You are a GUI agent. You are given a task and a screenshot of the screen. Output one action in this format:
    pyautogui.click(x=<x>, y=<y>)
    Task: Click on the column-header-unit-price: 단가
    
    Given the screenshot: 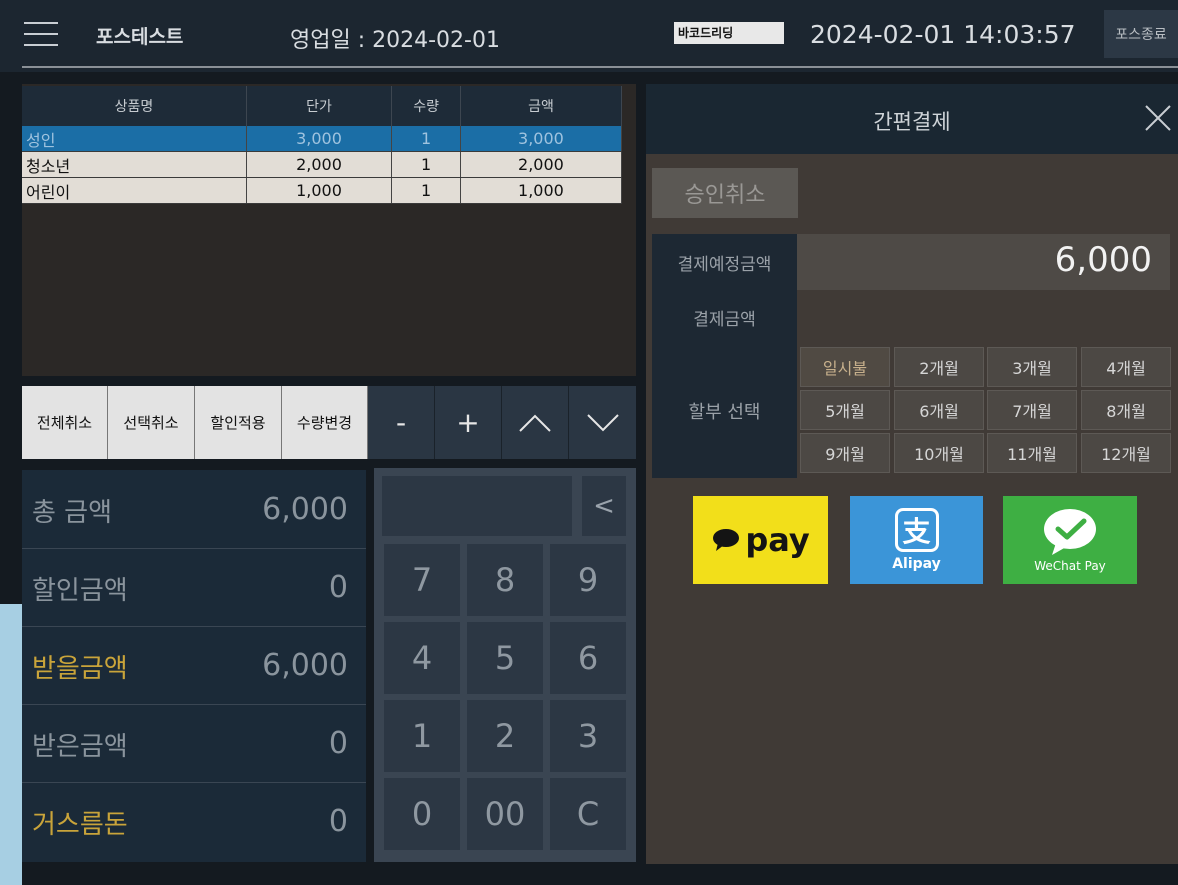 What is the action you would take?
    pyautogui.click(x=319, y=106)
    